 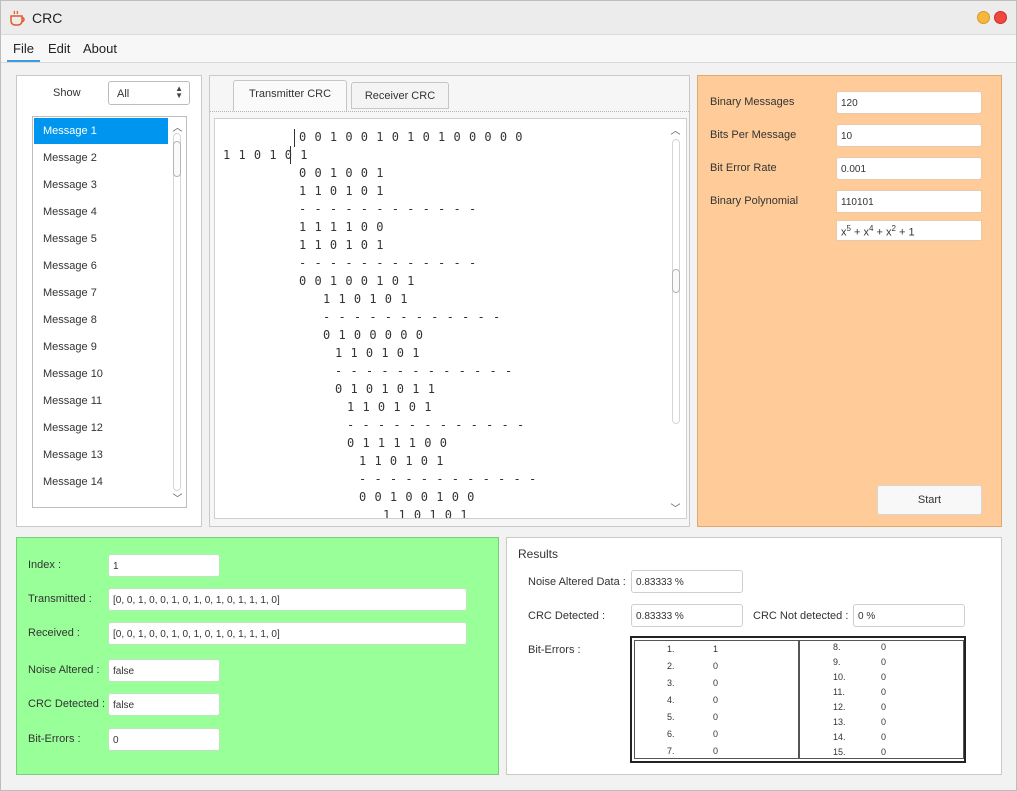 I want to click on list-item: Message 8, so click(x=101, y=320).